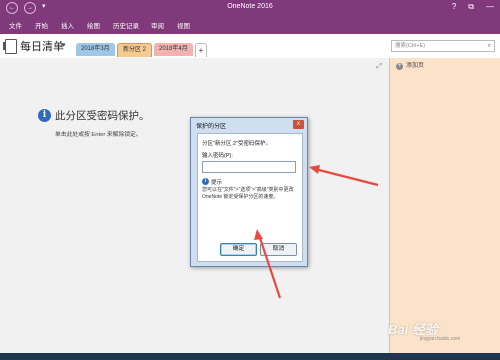 This screenshot has height=360, width=500. What do you see at coordinates (258, 234) in the screenshot?
I see `arrowhead-ok` at bounding box center [258, 234].